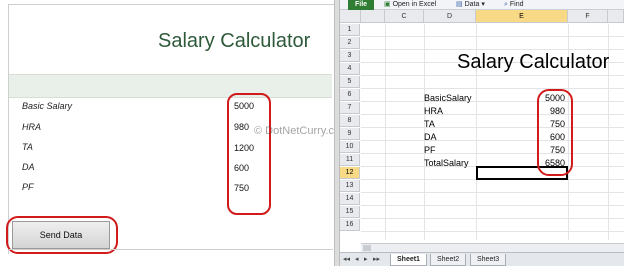 This screenshot has height=266, width=624. Describe the element at coordinates (346, 259) in the screenshot. I see `first-sheet-icon: ◂◂` at that location.